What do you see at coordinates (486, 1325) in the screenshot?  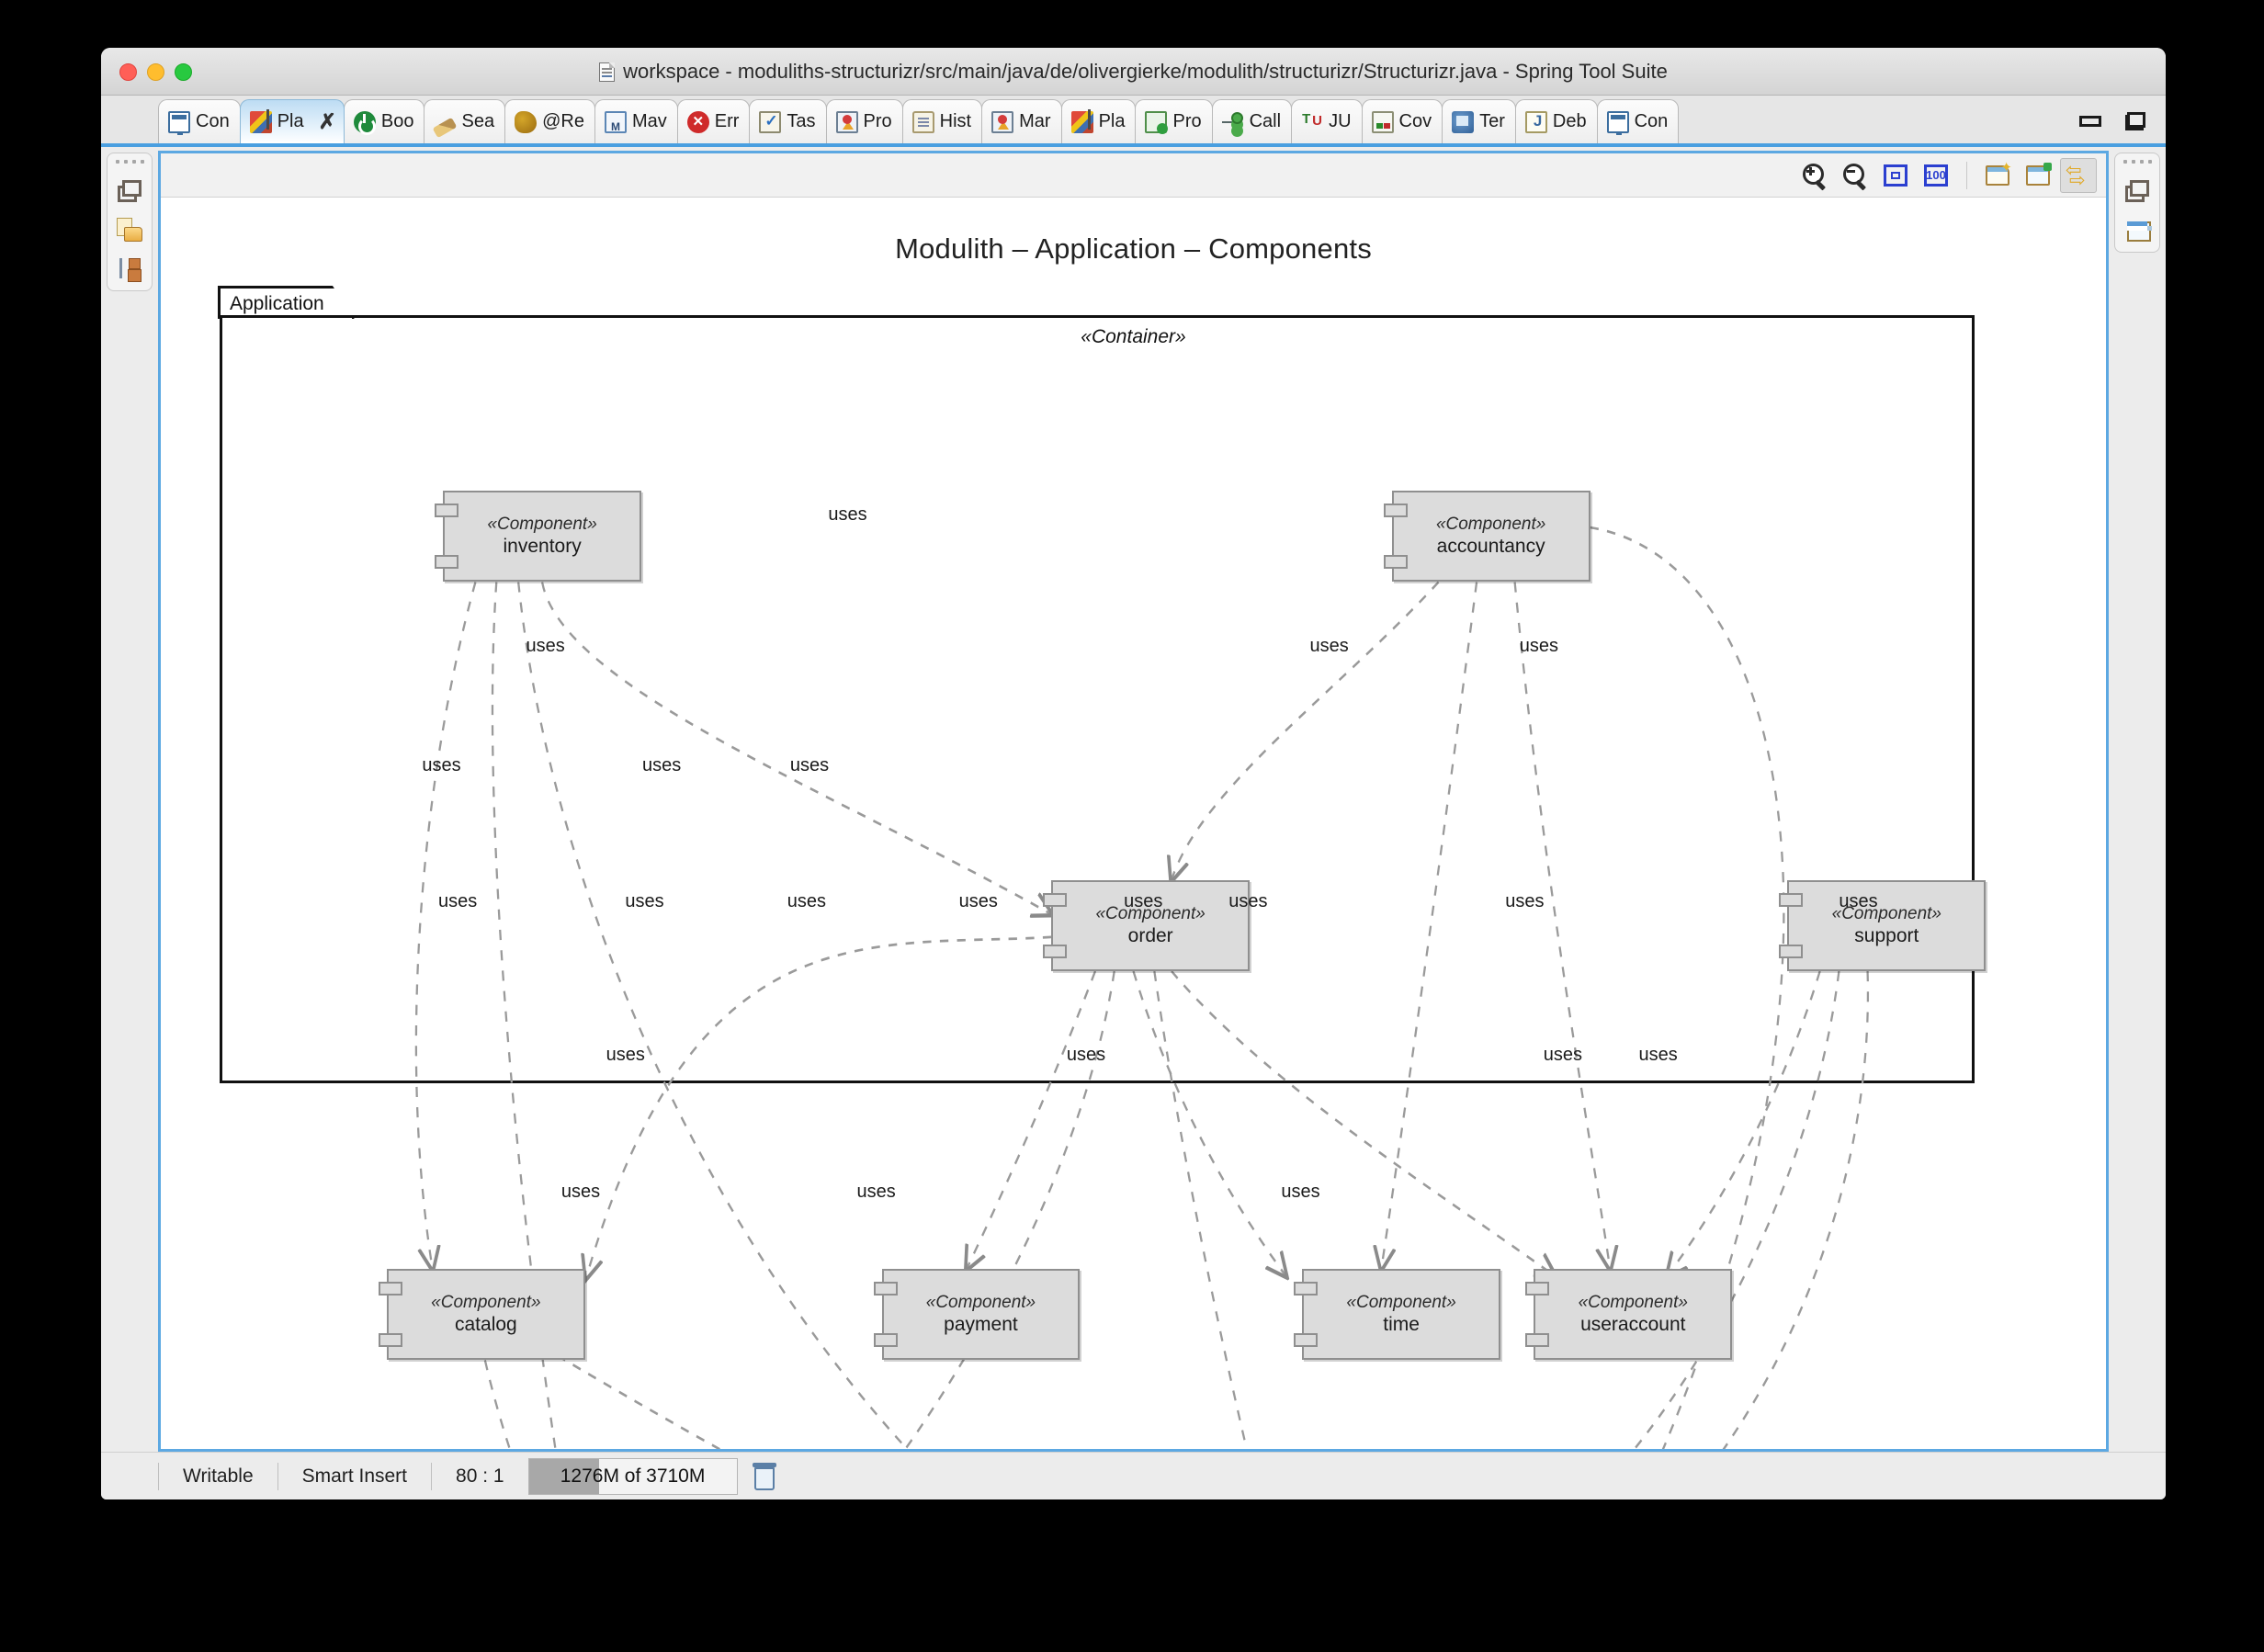 I see `component-name: catalog` at bounding box center [486, 1325].